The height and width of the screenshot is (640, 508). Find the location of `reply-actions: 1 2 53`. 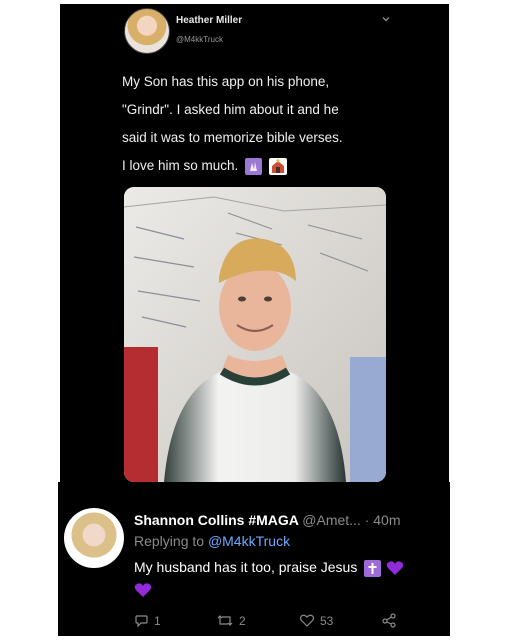

reply-actions: 1 2 53 is located at coordinates (284, 622).